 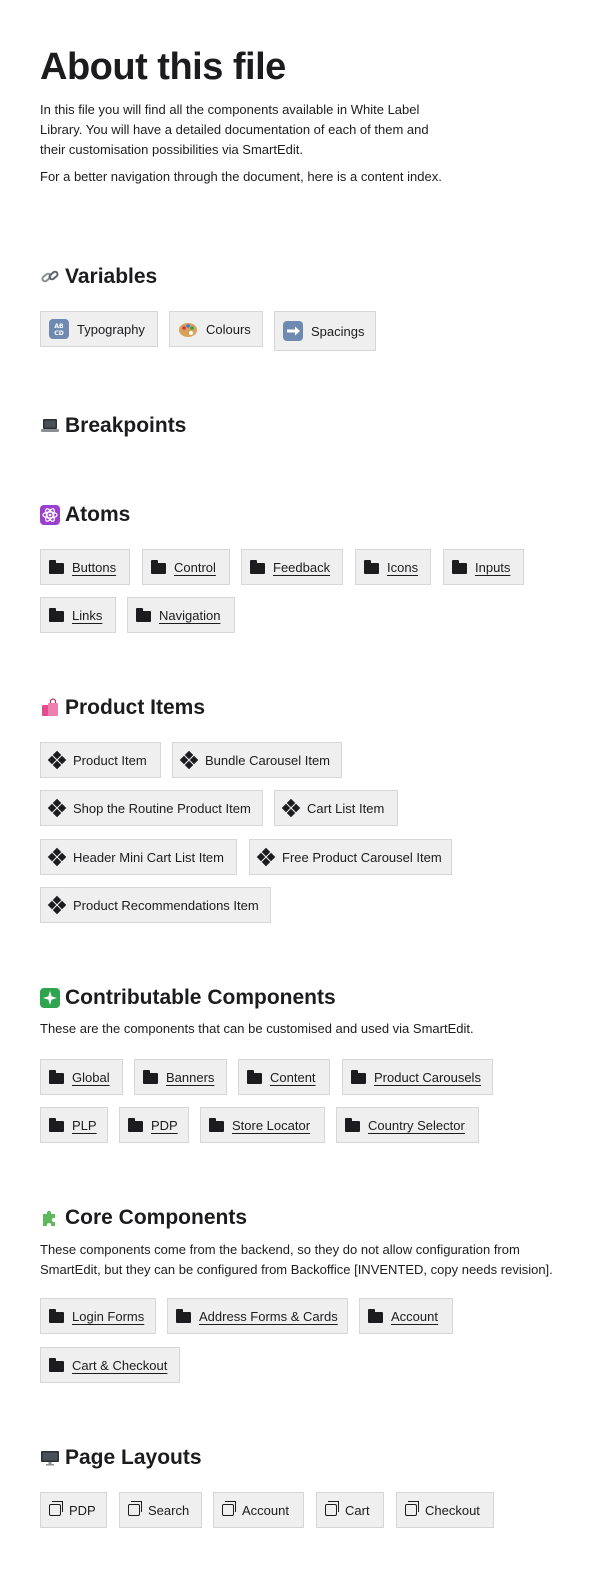 What do you see at coordinates (350, 857) in the screenshot?
I see `chip-free-product-carousel-item: Free Product Carousel Item` at bounding box center [350, 857].